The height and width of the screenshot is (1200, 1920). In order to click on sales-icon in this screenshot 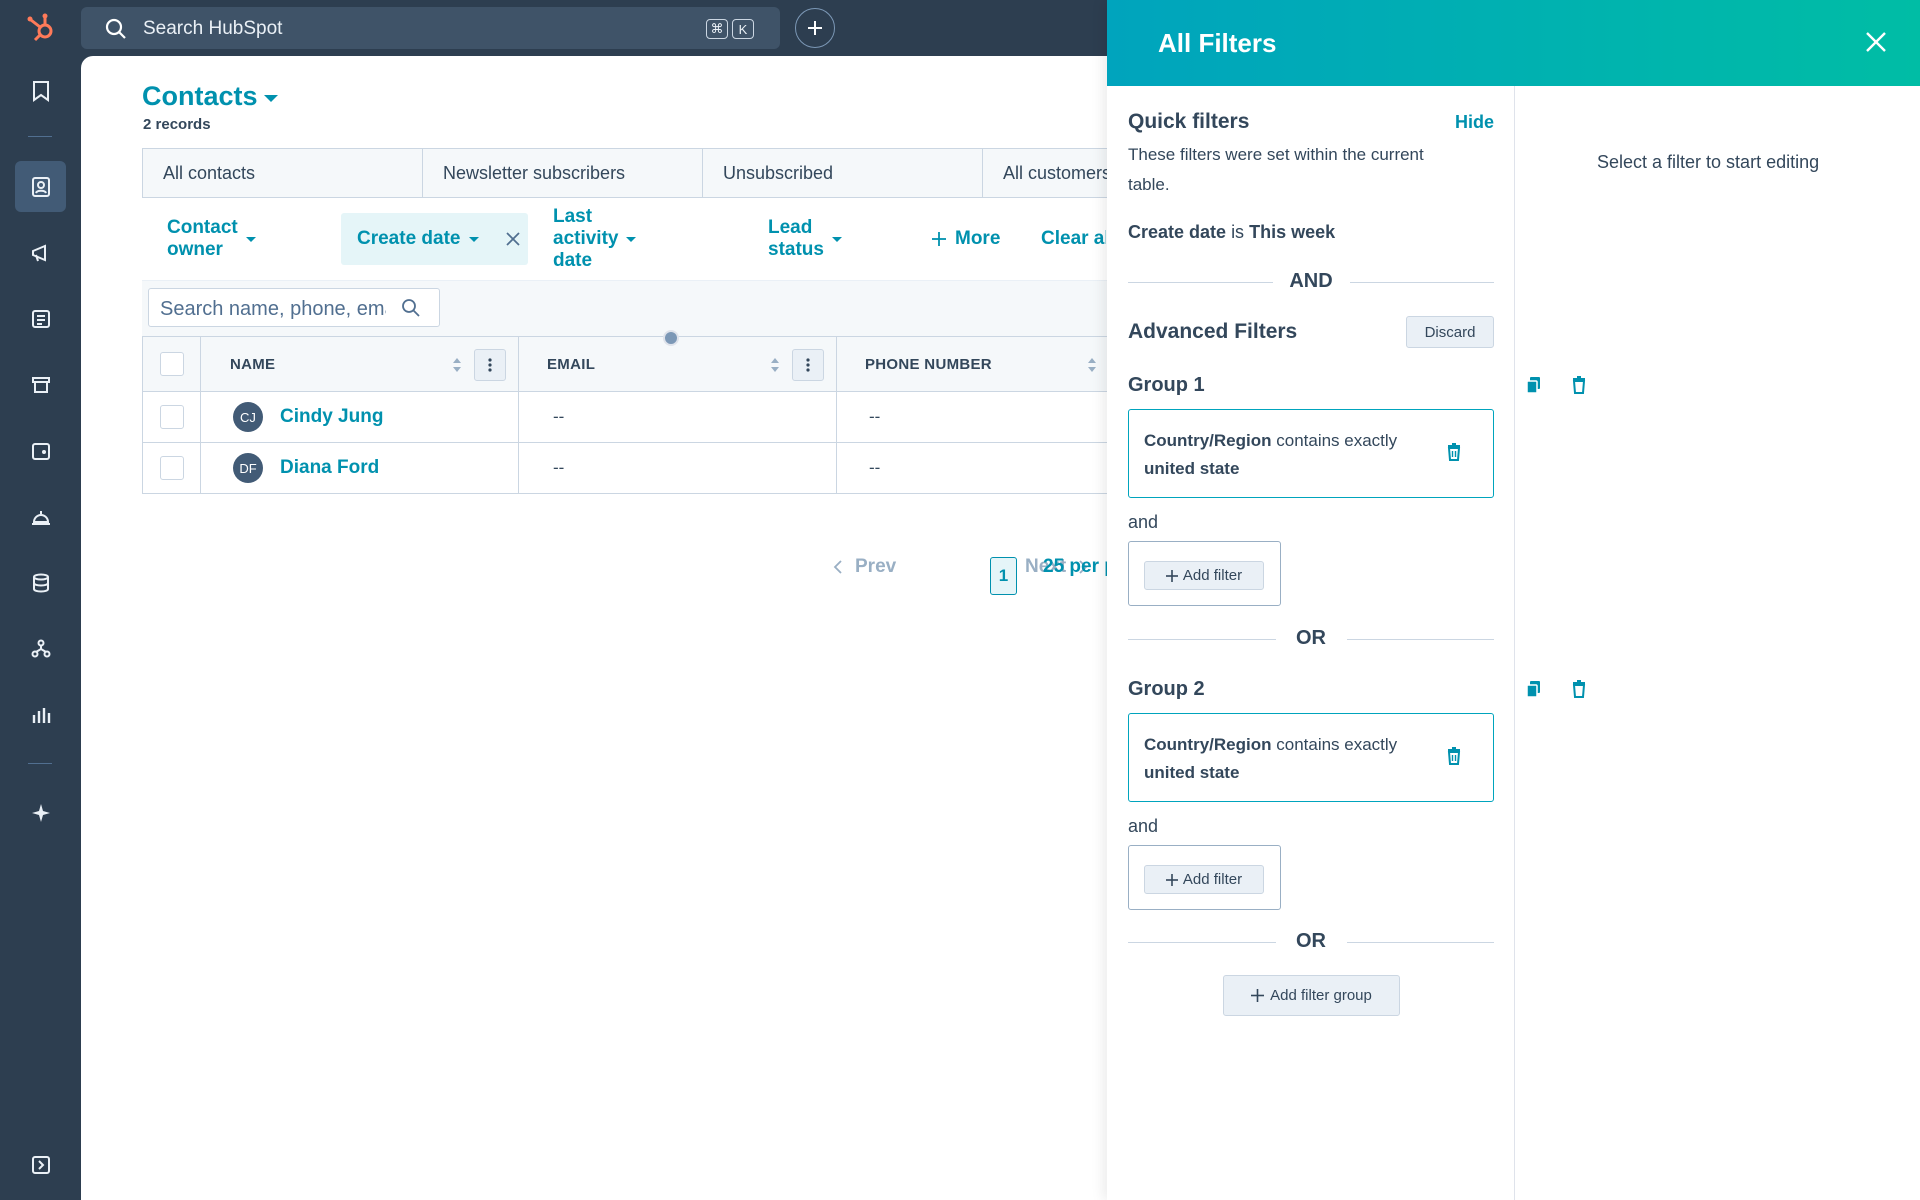, I will do `click(40, 450)`.